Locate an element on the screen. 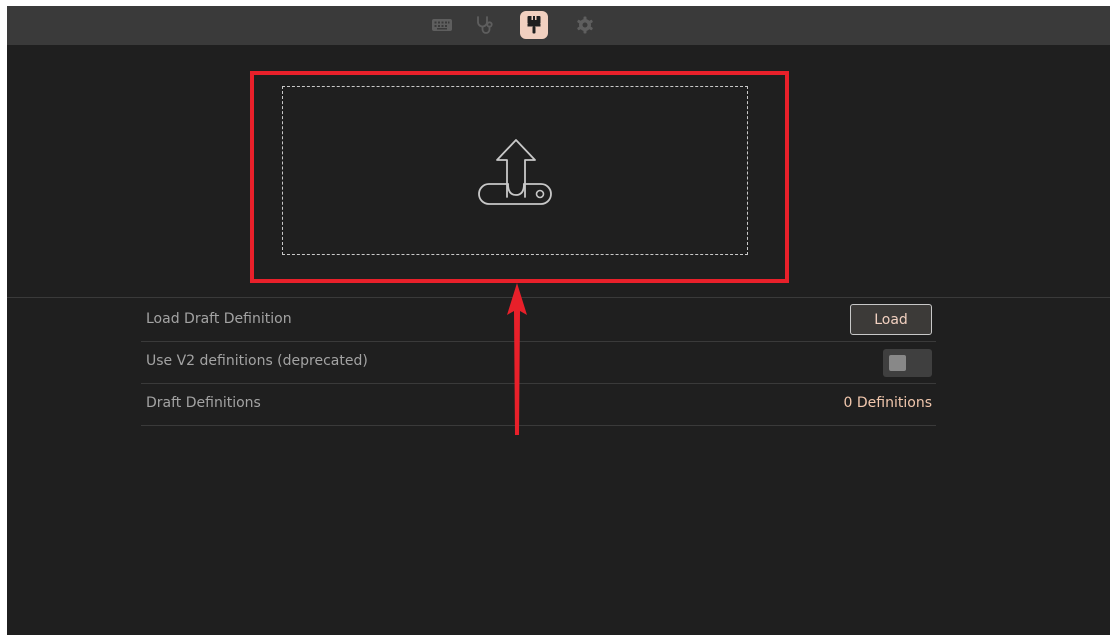 This screenshot has width=1110, height=635. upload-drop-zone is located at coordinates (515, 170).